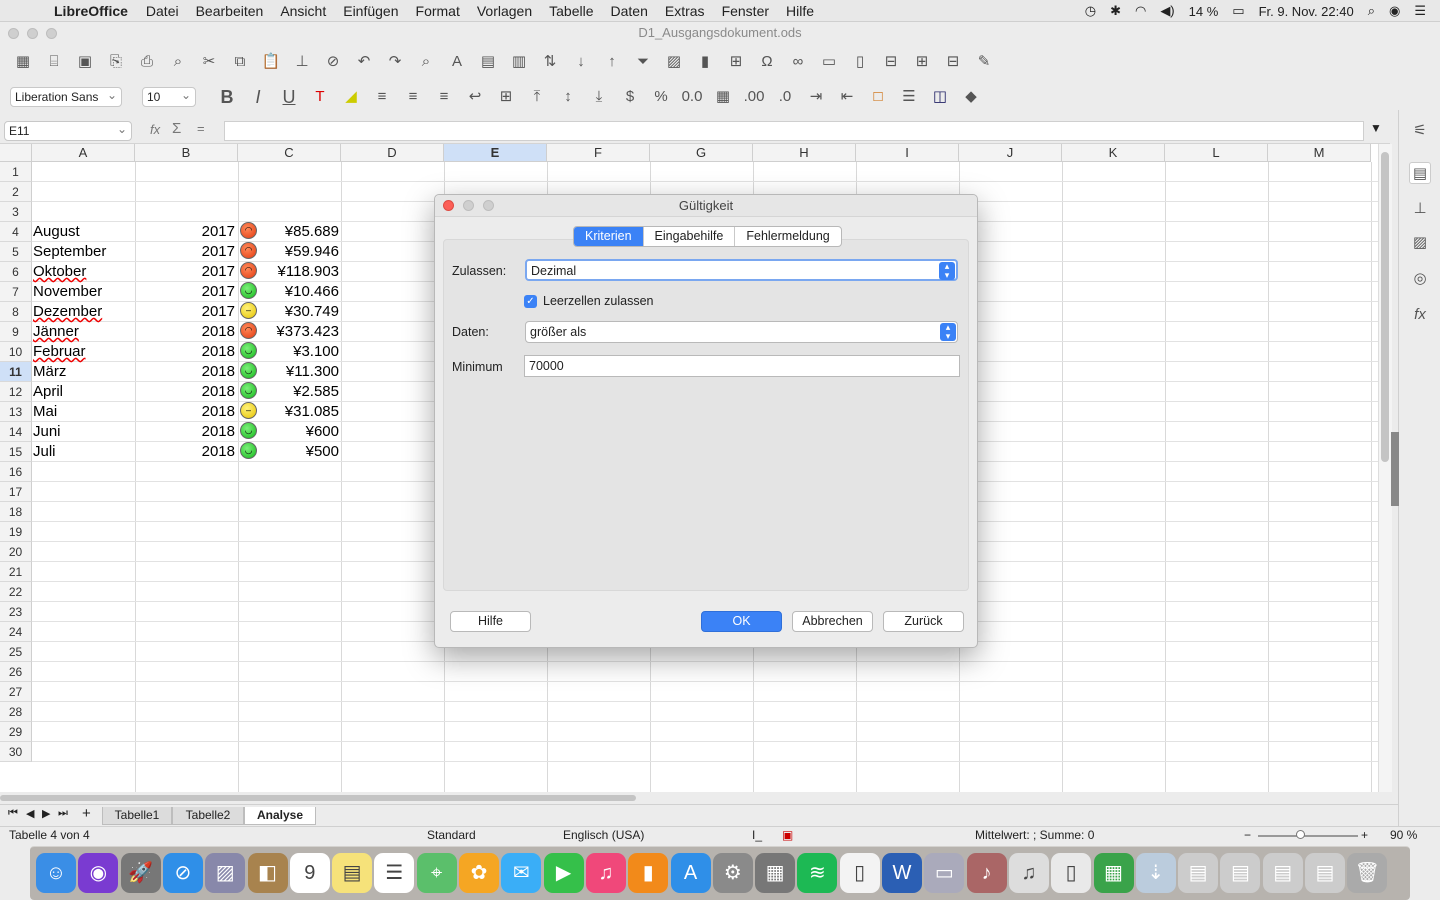 The image size is (1440, 900). I want to click on row-header-18: 18, so click(16, 512).